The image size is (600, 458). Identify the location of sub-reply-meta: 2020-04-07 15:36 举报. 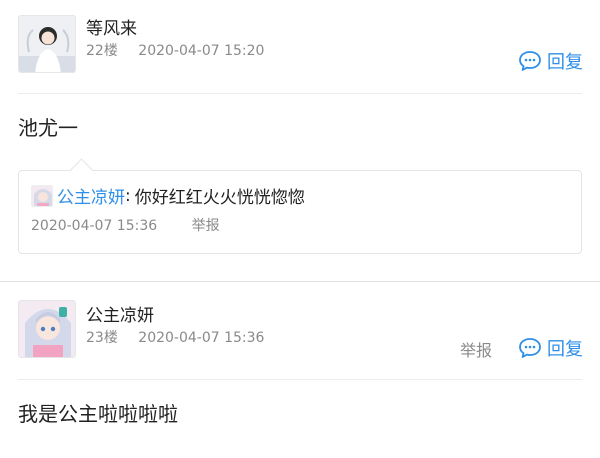
(125, 225).